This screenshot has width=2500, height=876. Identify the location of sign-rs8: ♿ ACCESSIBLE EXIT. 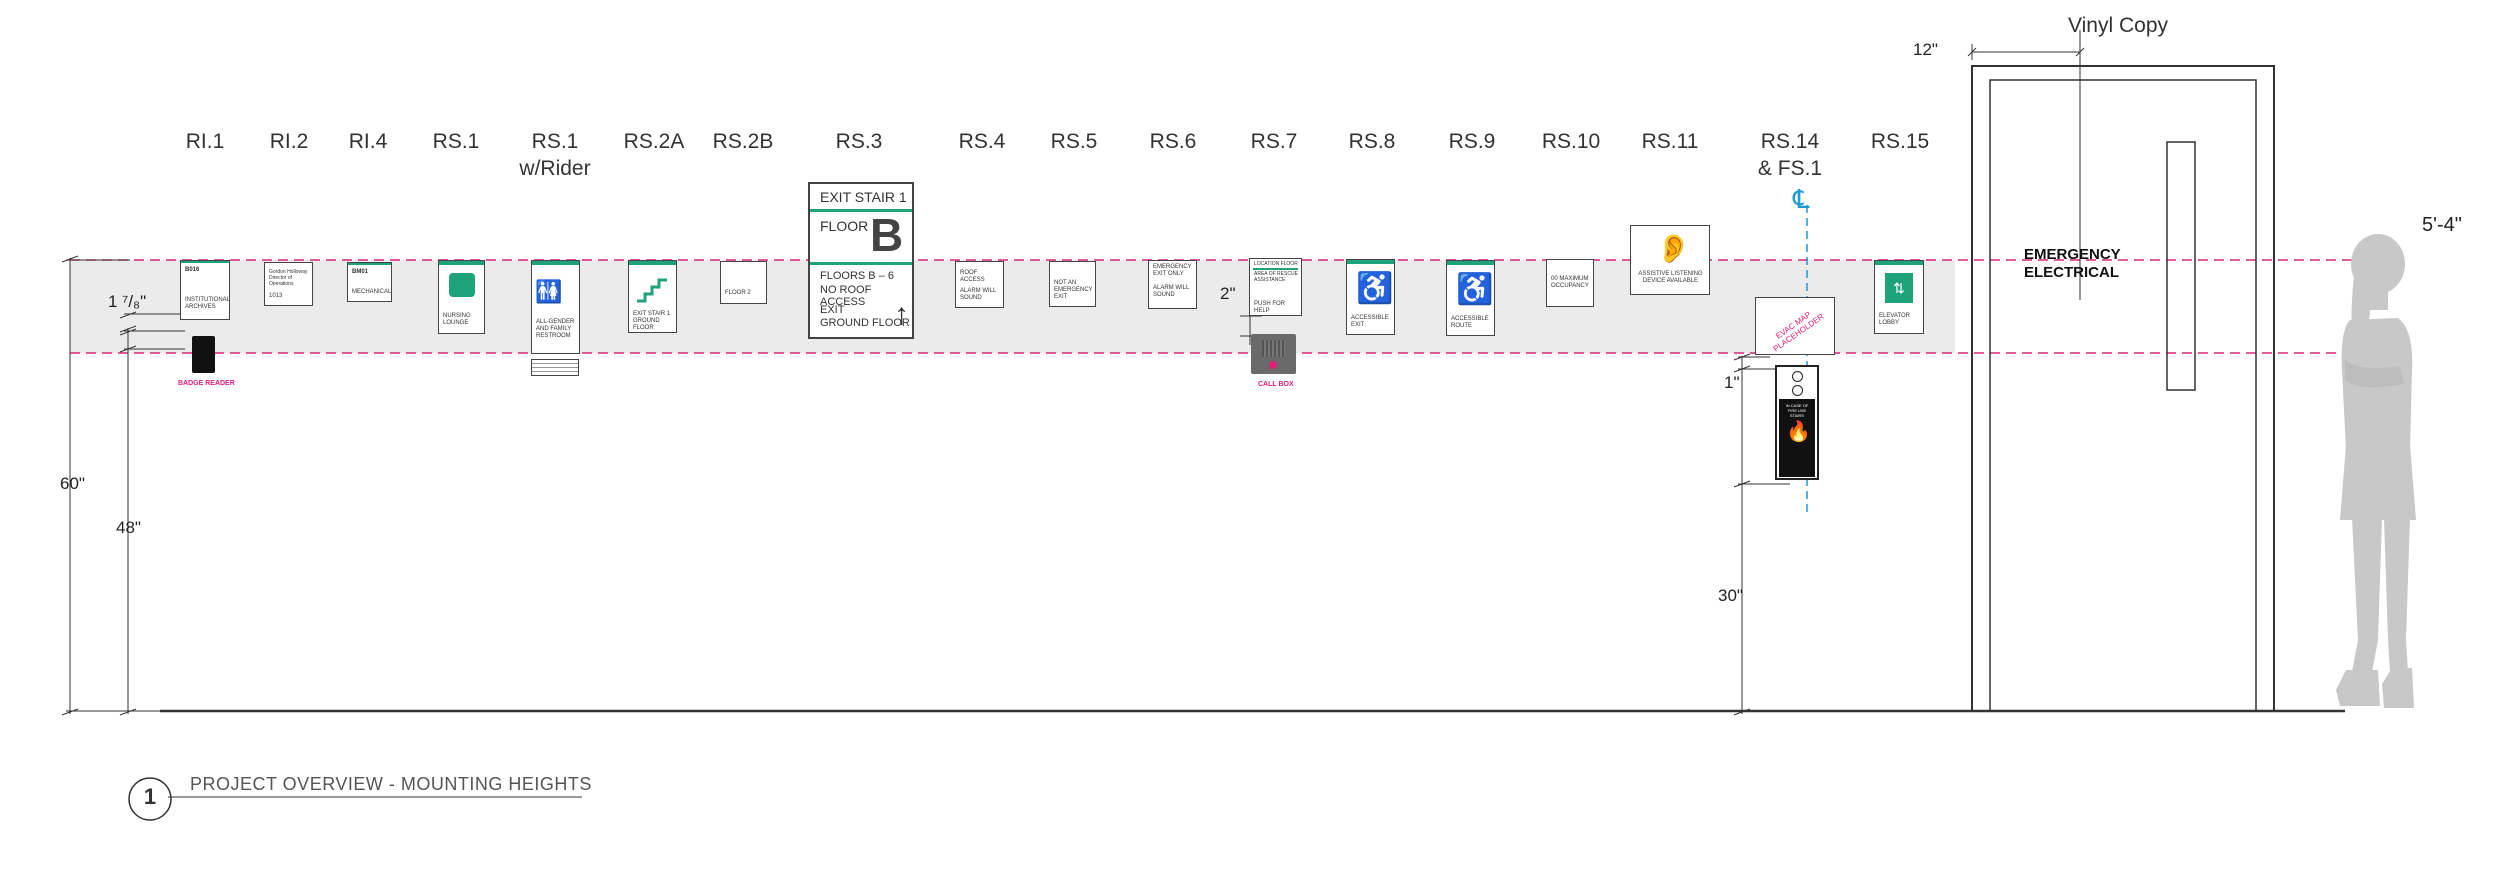
(1370, 297).